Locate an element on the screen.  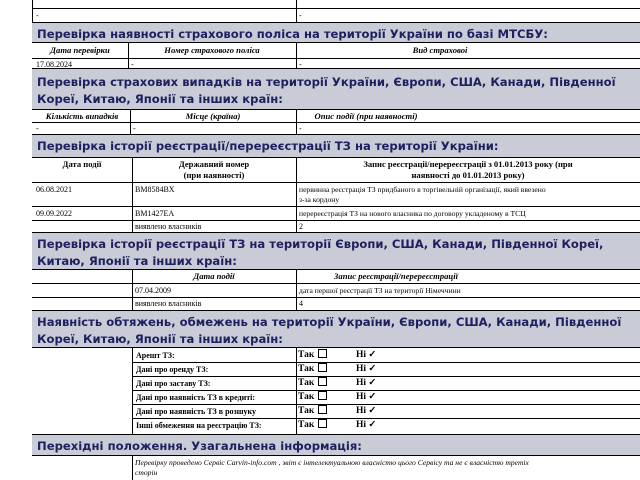
column-header: Запис реєстрації/перереєстрації is located at coordinates (396, 276).